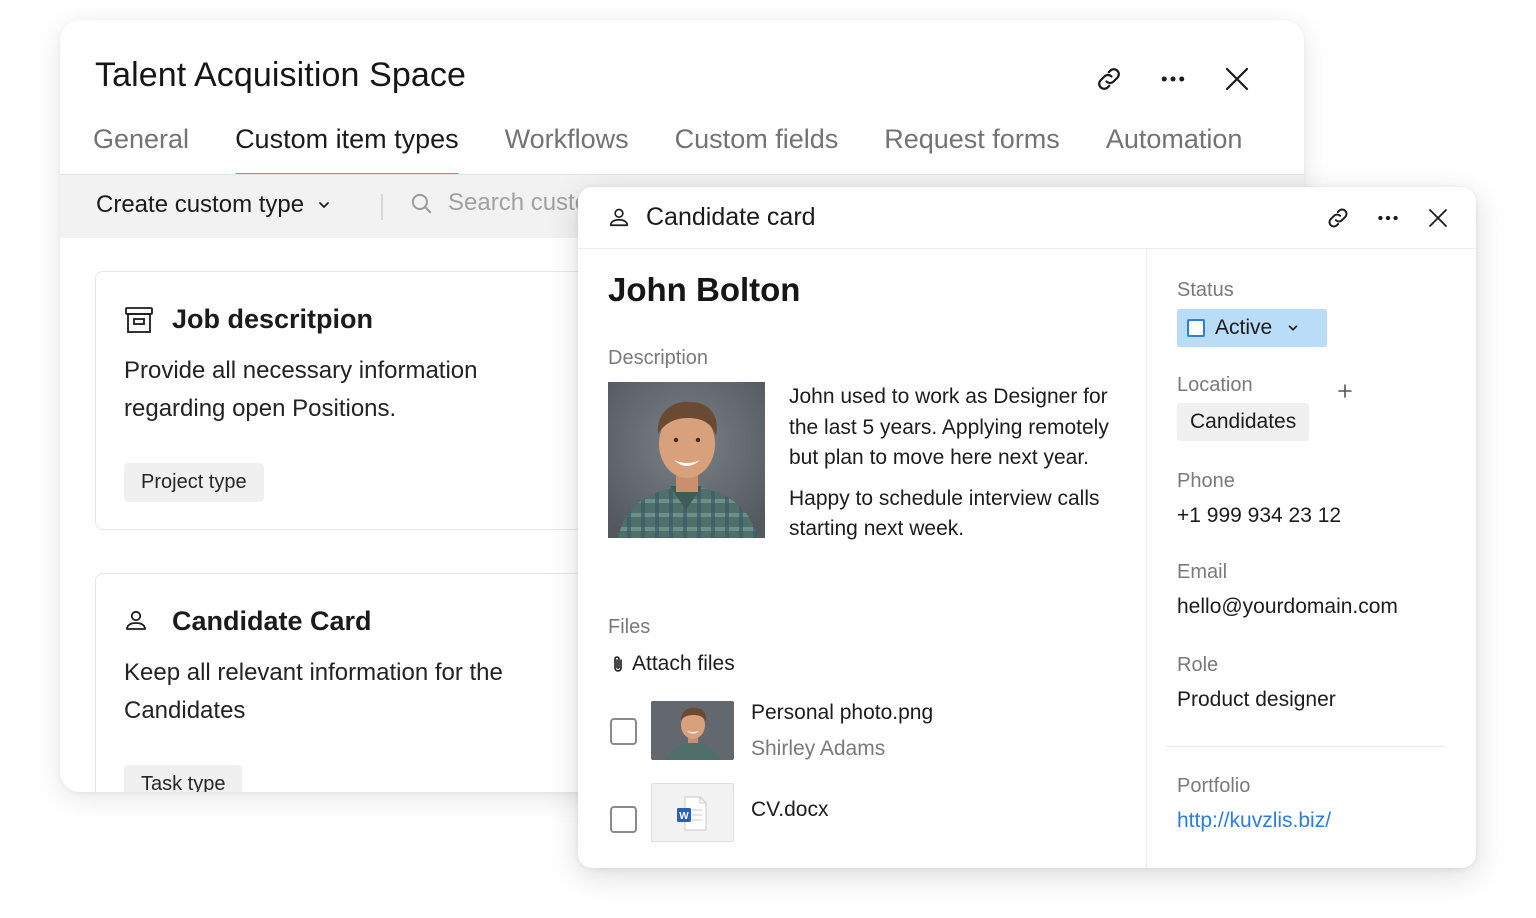 Image resolution: width=1536 pixels, height=918 pixels. I want to click on tab-custom-fields: Custom fields, so click(757, 146).